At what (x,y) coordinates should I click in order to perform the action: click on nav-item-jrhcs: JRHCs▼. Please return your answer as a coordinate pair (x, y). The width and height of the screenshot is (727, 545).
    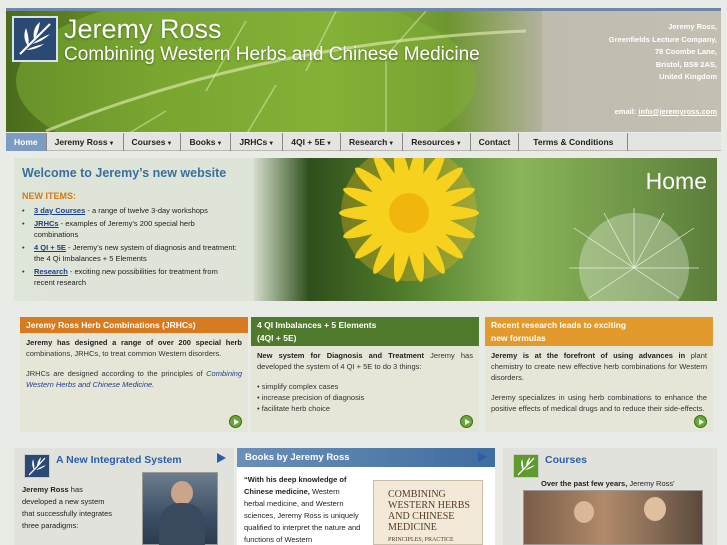
    Looking at the image, I should click on (257, 142).